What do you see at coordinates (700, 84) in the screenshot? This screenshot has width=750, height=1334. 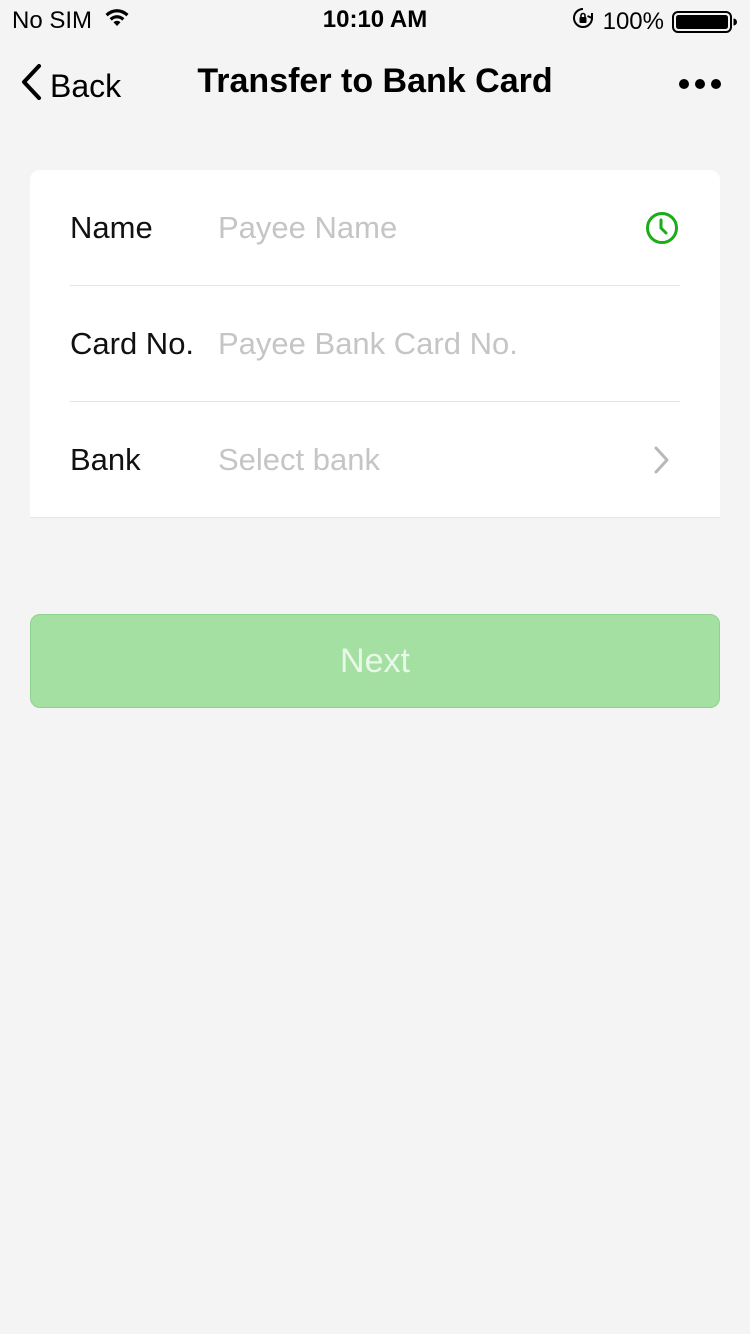 I see `more-options-button` at bounding box center [700, 84].